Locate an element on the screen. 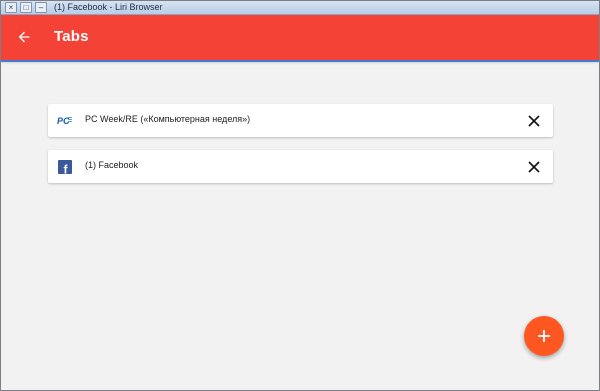 Image resolution: width=600 pixels, height=391 pixels. new-tab-fab-button is located at coordinates (544, 336).